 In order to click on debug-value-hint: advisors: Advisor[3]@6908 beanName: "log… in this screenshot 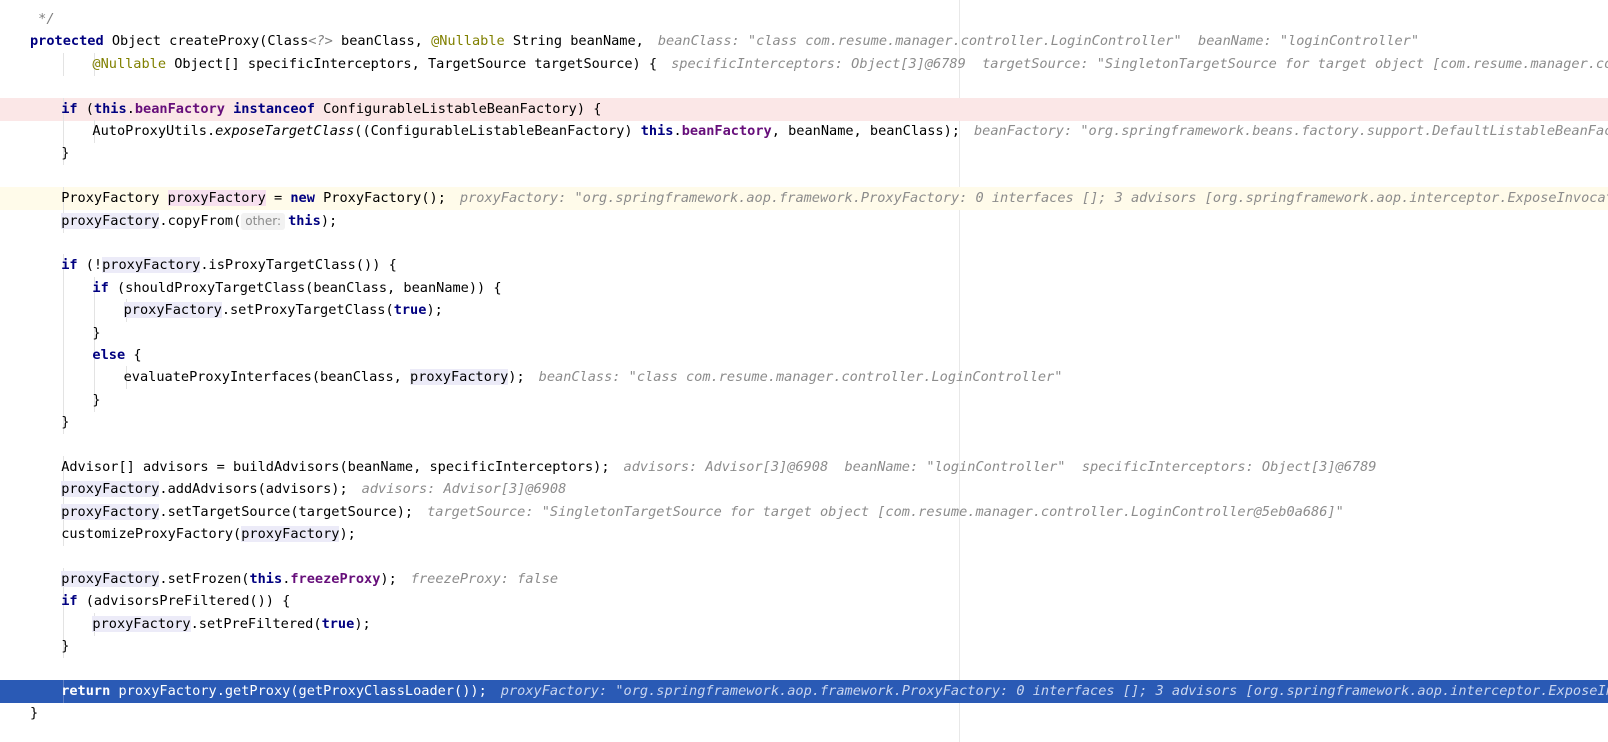, I will do `click(1000, 467)`.